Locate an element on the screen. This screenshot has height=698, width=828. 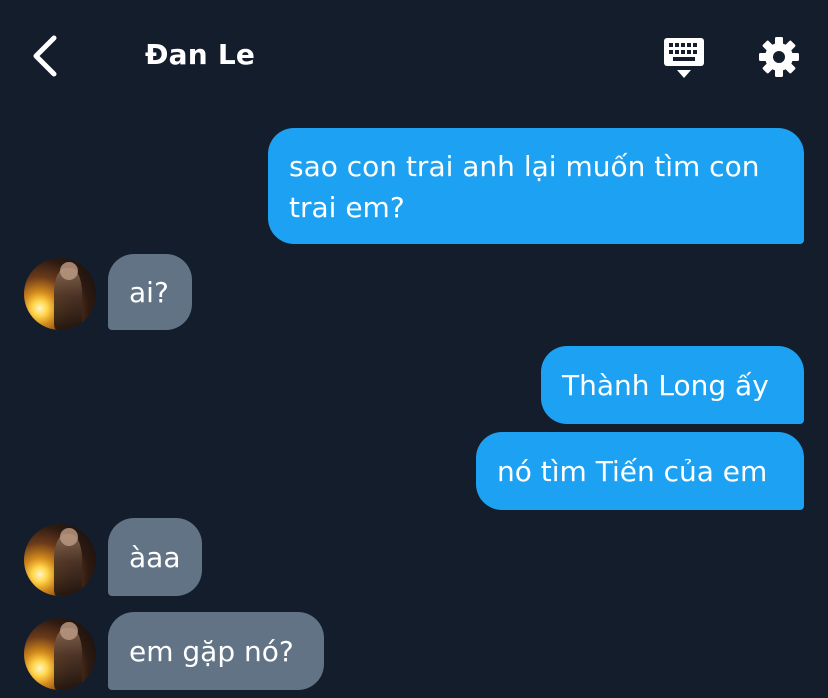
back-button is located at coordinates (44, 56).